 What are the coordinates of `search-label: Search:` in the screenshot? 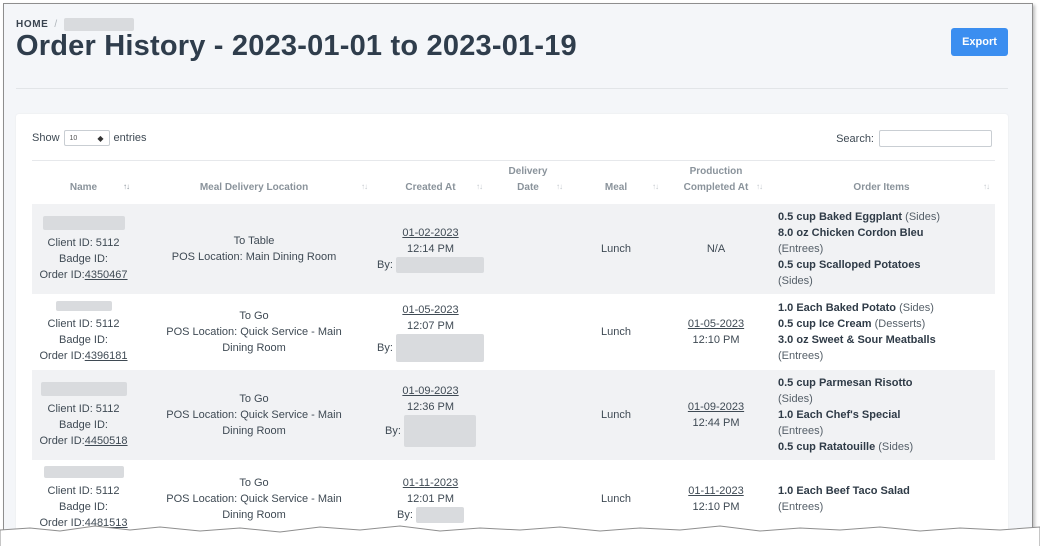 It's located at (855, 138).